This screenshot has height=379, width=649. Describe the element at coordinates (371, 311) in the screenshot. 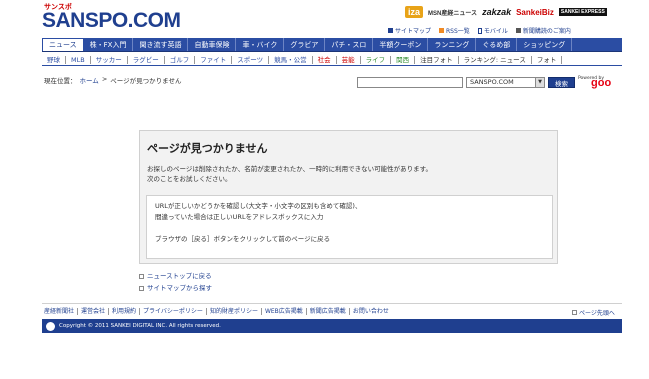

I see `footer-link: お問い合わせ` at that location.